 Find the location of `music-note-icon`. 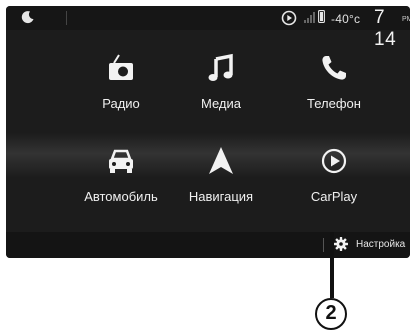

music-note-icon is located at coordinates (220, 67).